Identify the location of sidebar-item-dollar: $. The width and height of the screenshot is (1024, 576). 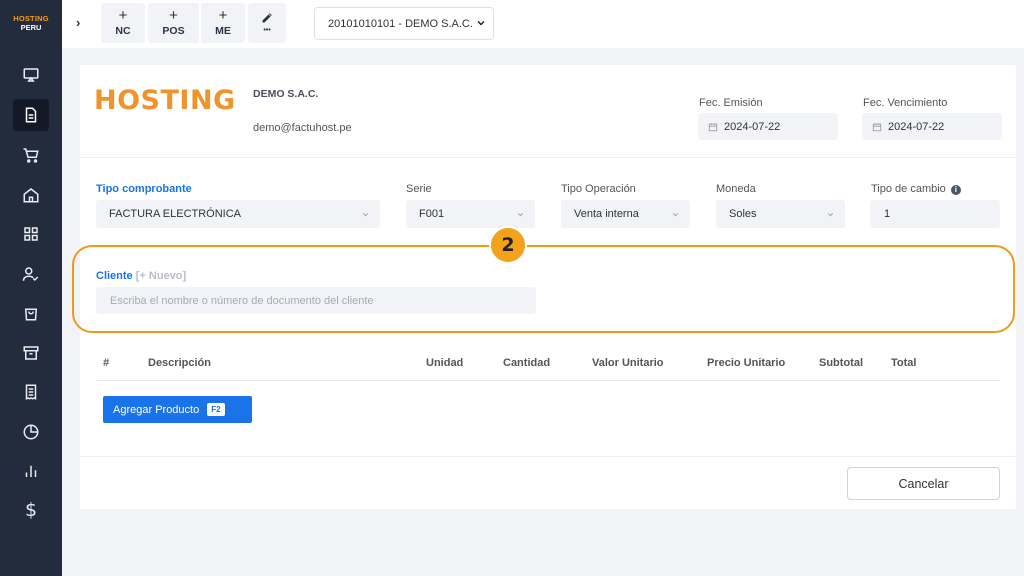
(31, 510).